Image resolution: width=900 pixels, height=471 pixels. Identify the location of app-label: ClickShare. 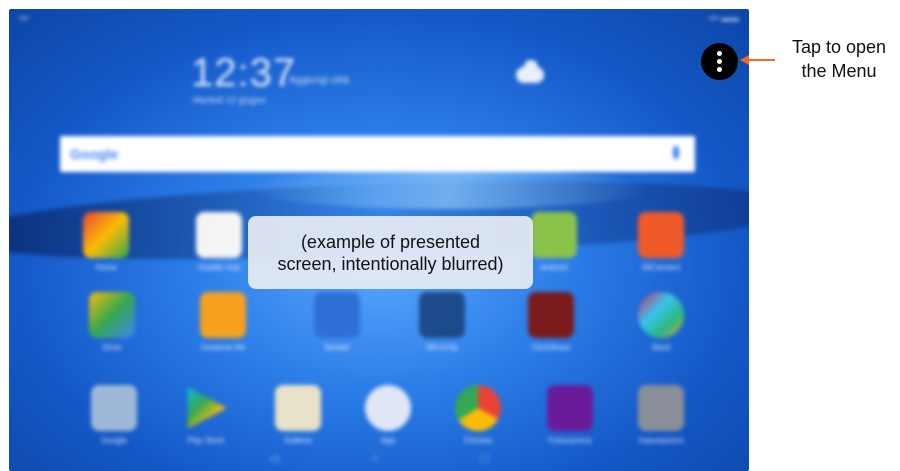
(551, 347).